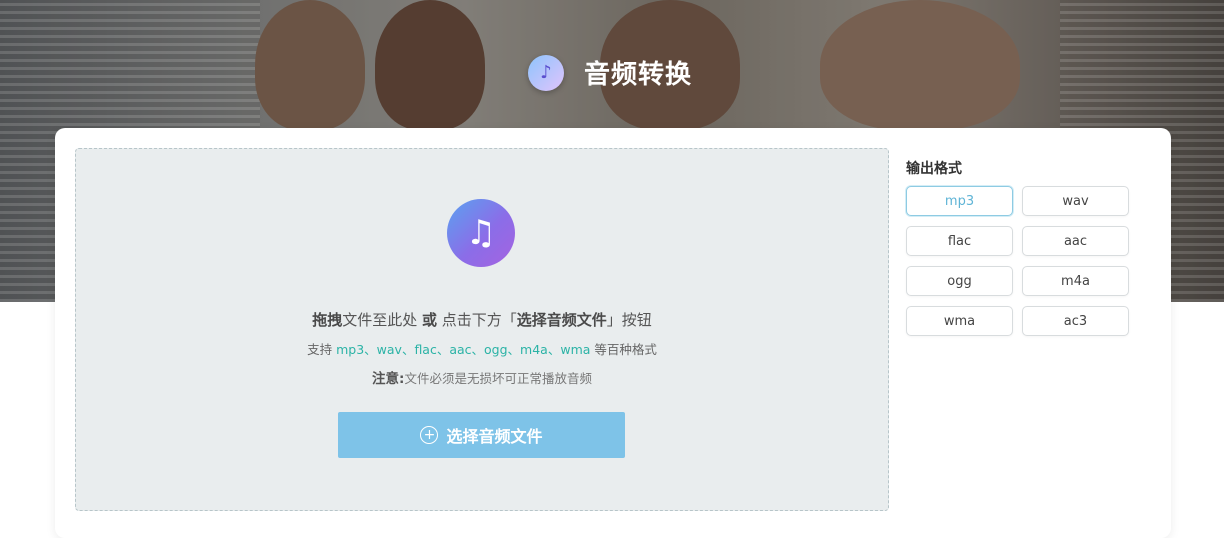 This screenshot has width=1224, height=538. Describe the element at coordinates (959, 321) in the screenshot. I see `format-option-wma: wma` at that location.